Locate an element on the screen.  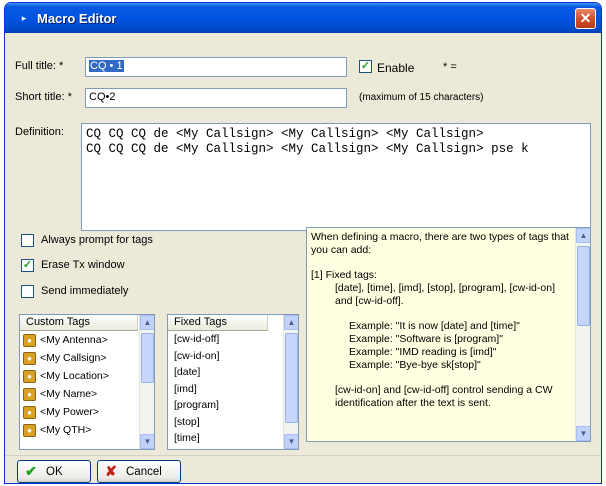
full-title-input: CQ • 1 is located at coordinates (216, 67).